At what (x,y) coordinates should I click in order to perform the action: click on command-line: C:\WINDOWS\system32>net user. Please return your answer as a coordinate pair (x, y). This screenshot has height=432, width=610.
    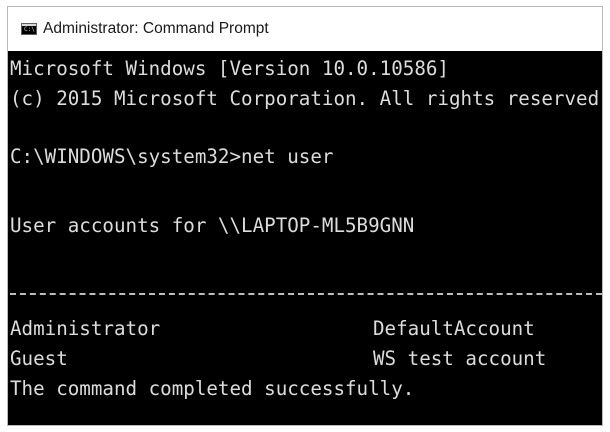
    Looking at the image, I should click on (172, 156).